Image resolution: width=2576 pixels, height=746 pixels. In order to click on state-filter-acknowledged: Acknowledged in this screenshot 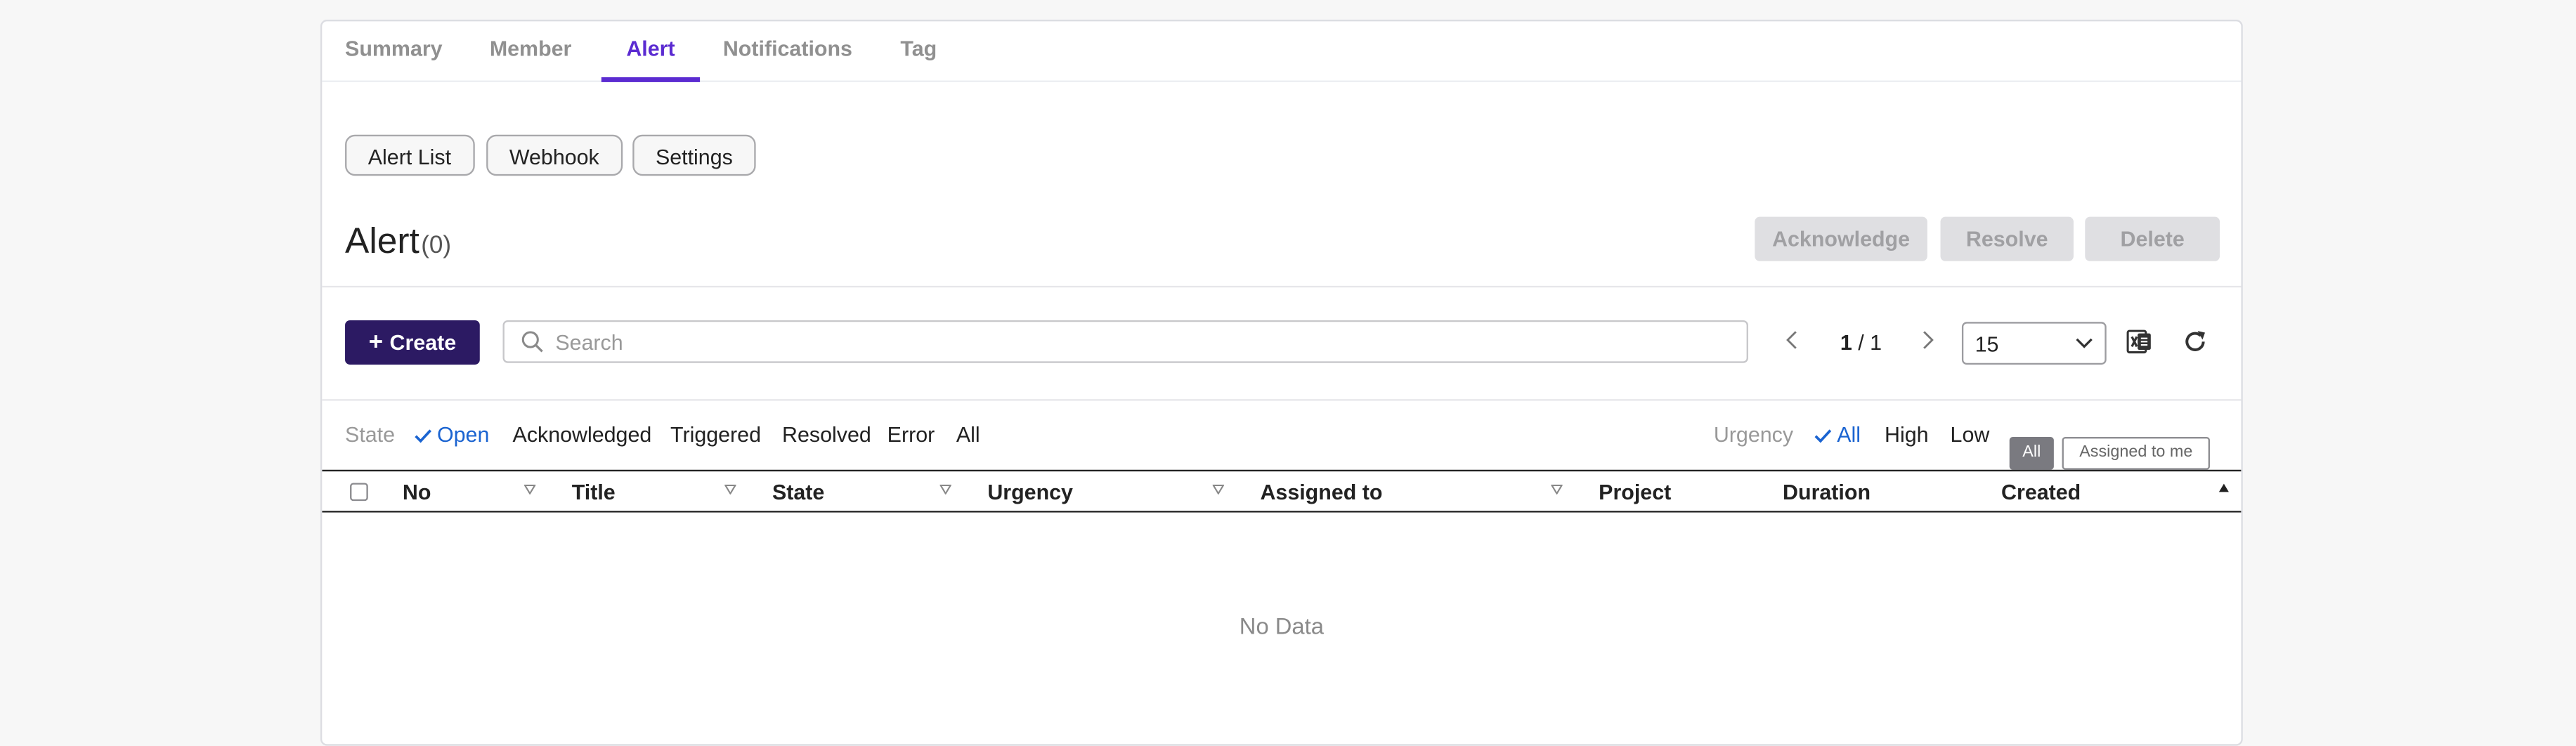, I will do `click(582, 435)`.